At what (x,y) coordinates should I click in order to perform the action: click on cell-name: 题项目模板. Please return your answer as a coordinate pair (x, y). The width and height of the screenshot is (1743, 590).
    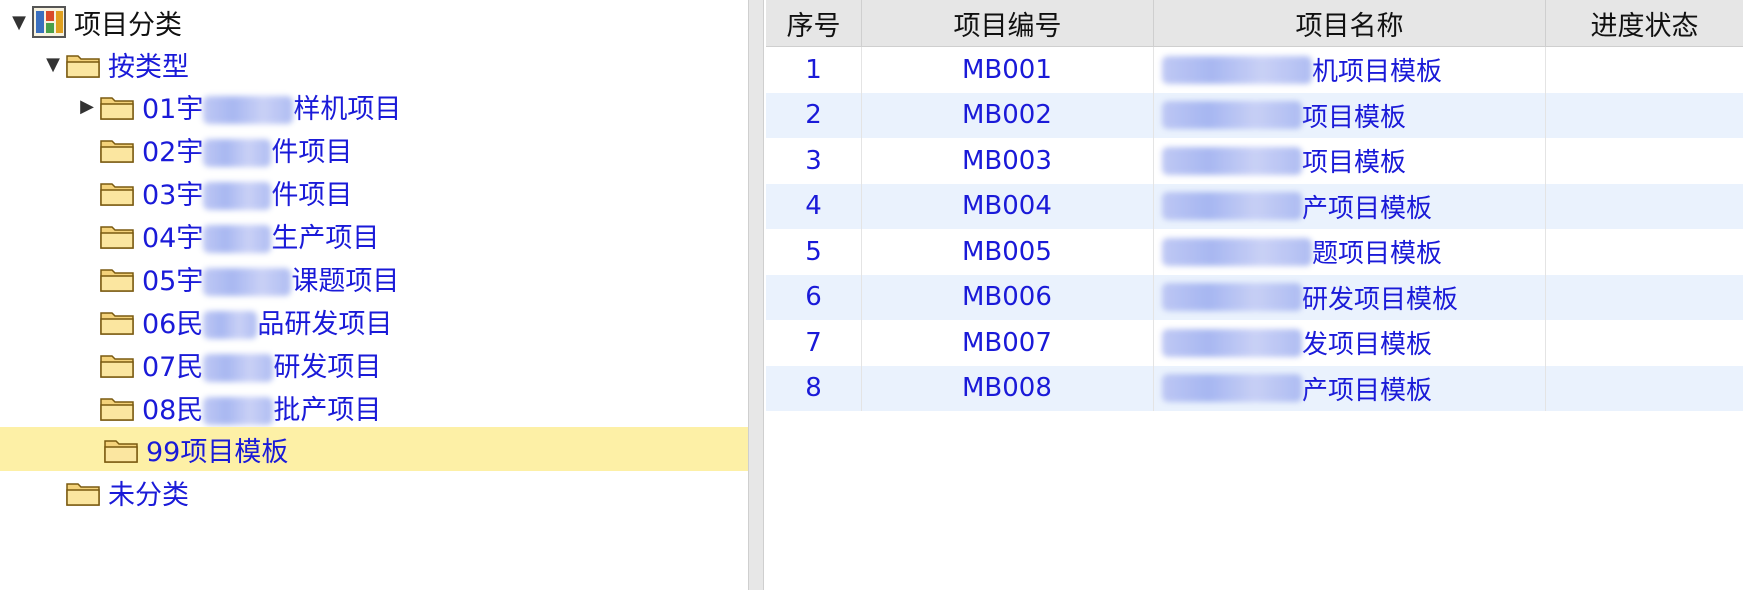
    Looking at the image, I should click on (1350, 252).